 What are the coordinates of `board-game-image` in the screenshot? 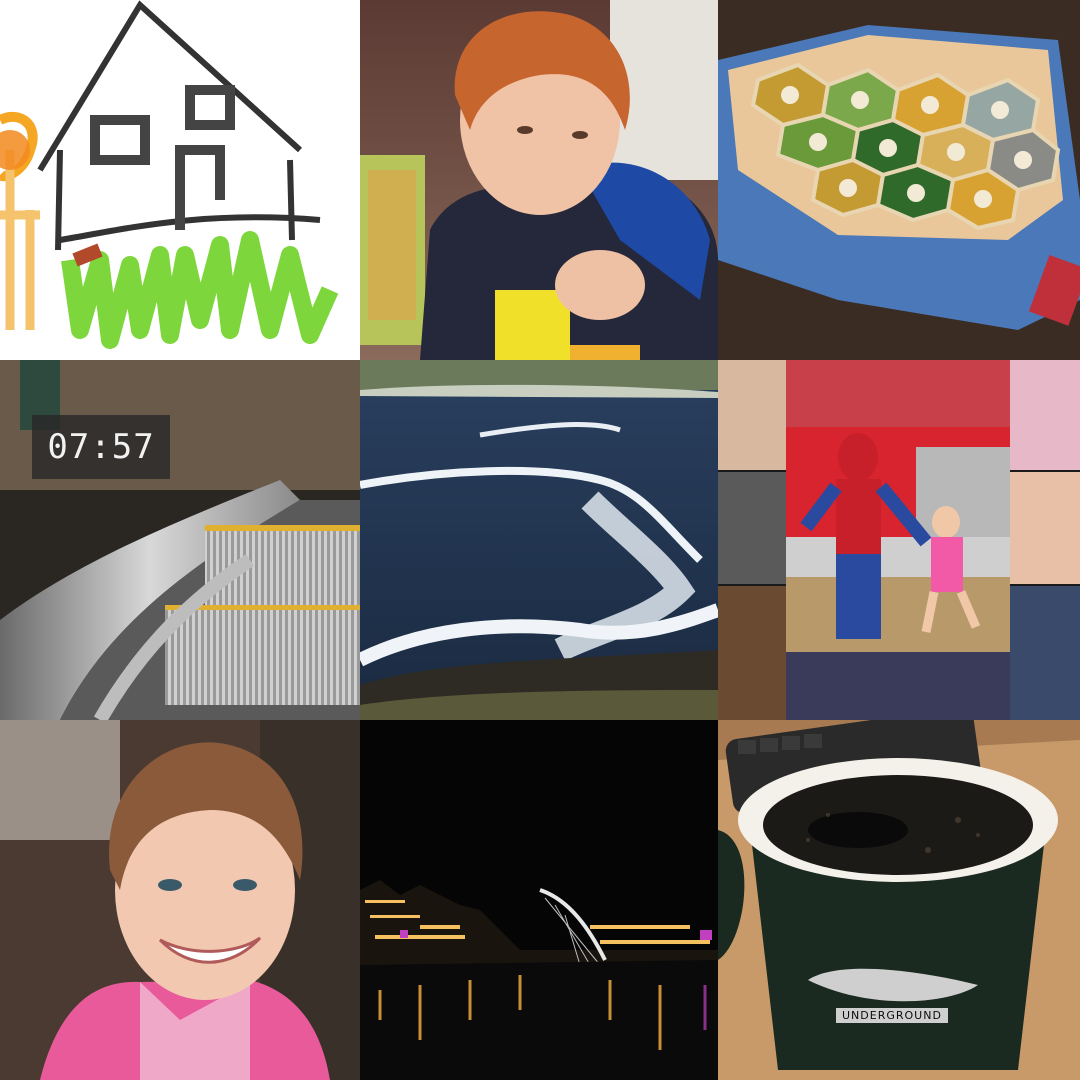 It's located at (899, 180).